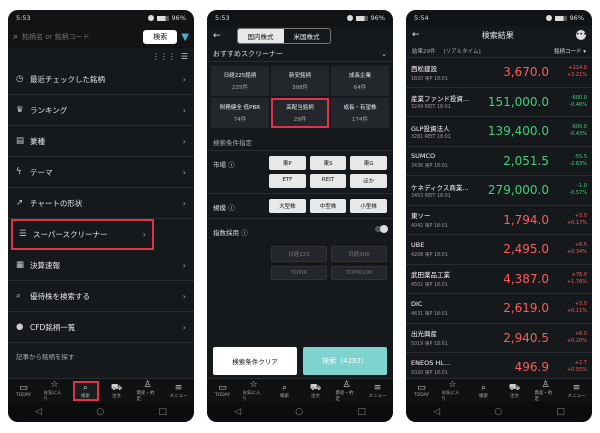 The height and width of the screenshot is (433, 600). What do you see at coordinates (101, 327) in the screenshot?
I see `menu-item: ● CFD銘柄一覧 ›` at bounding box center [101, 327].